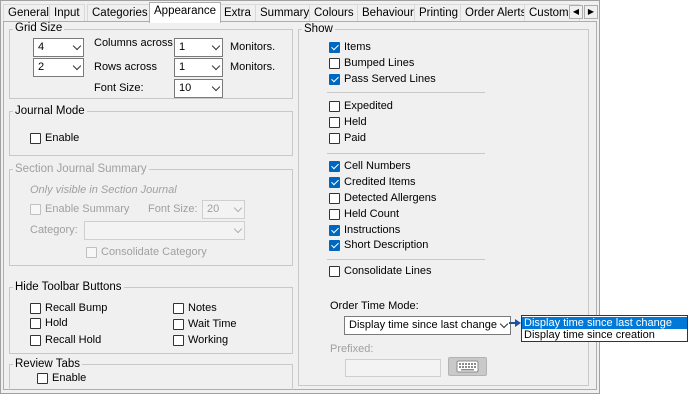 The height and width of the screenshot is (394, 688). I want to click on show-label-held-count: Held Count, so click(372, 214).